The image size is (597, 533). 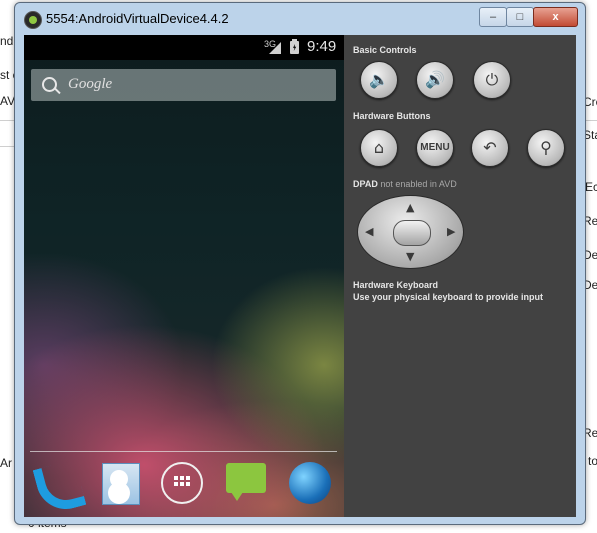 I want to click on volume-up-button: 🔊, so click(x=435, y=80).